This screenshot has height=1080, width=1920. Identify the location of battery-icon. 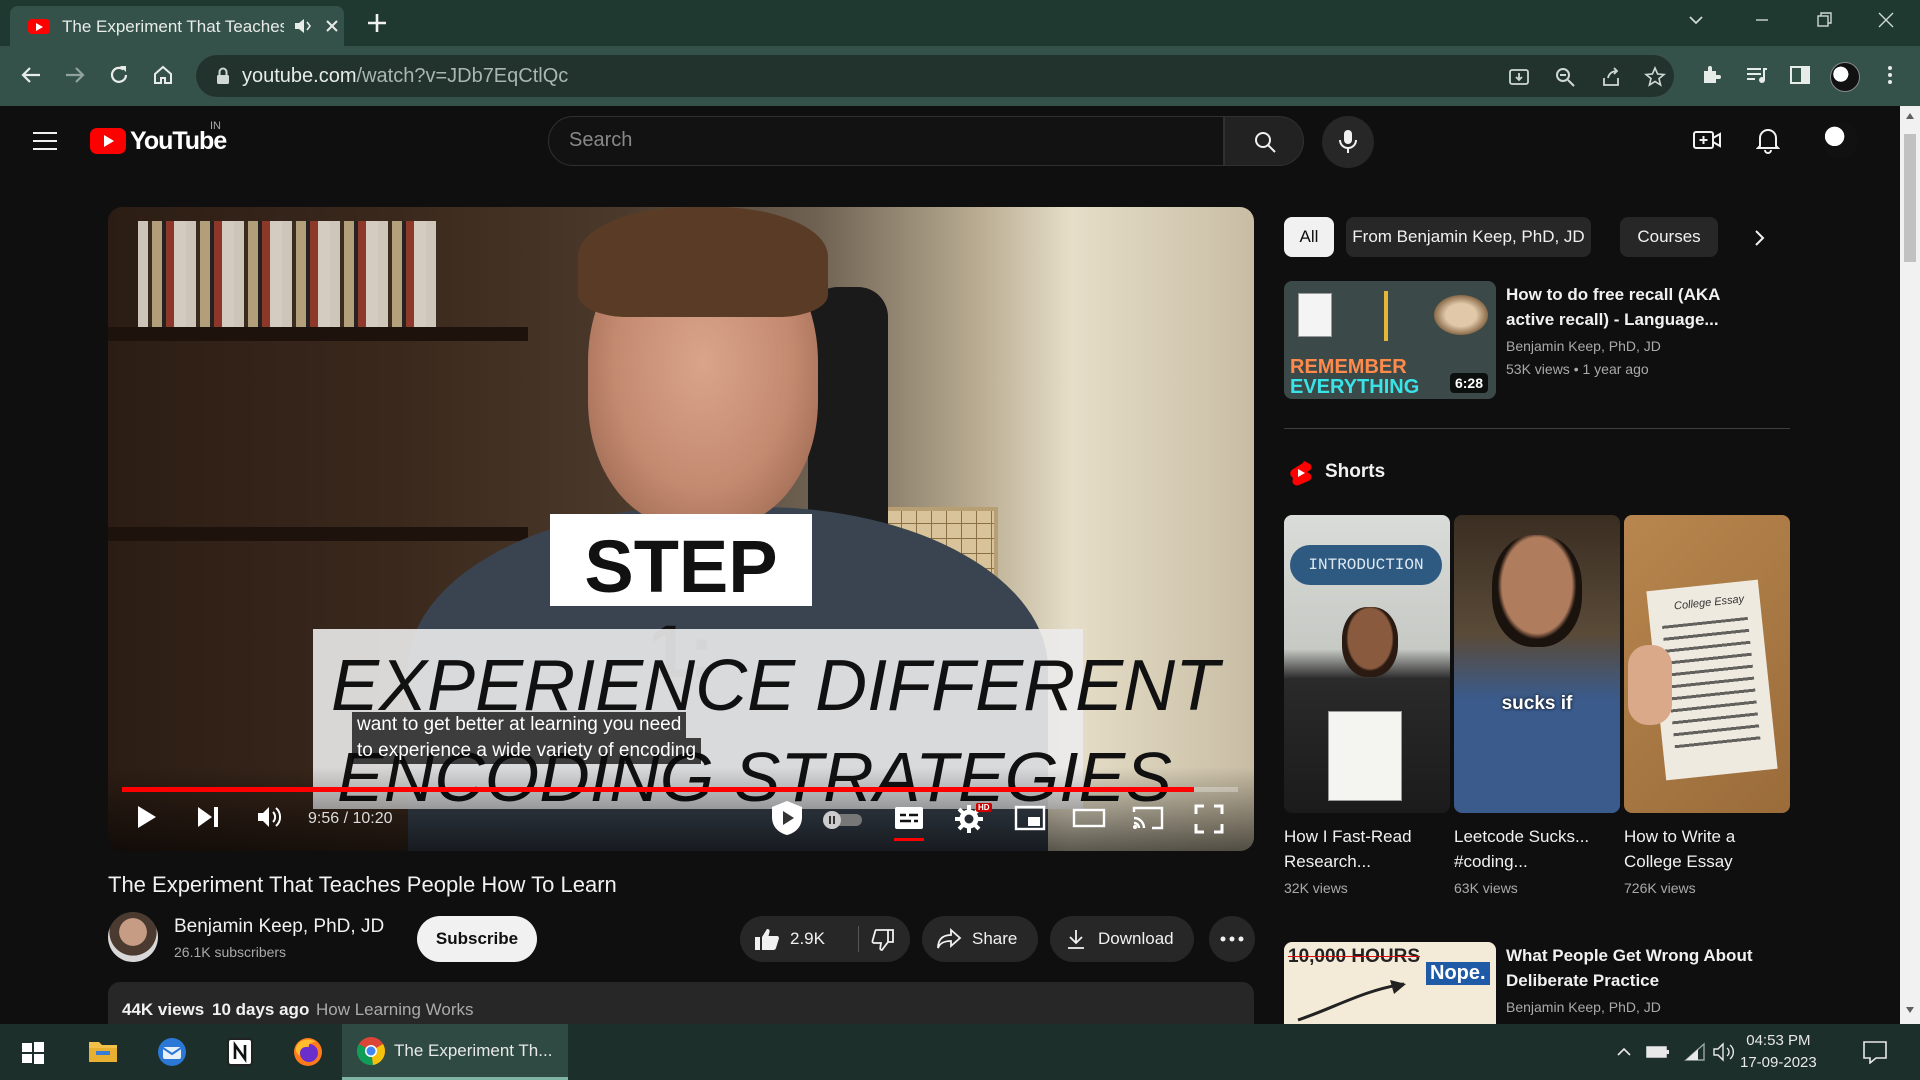
(1658, 1052).